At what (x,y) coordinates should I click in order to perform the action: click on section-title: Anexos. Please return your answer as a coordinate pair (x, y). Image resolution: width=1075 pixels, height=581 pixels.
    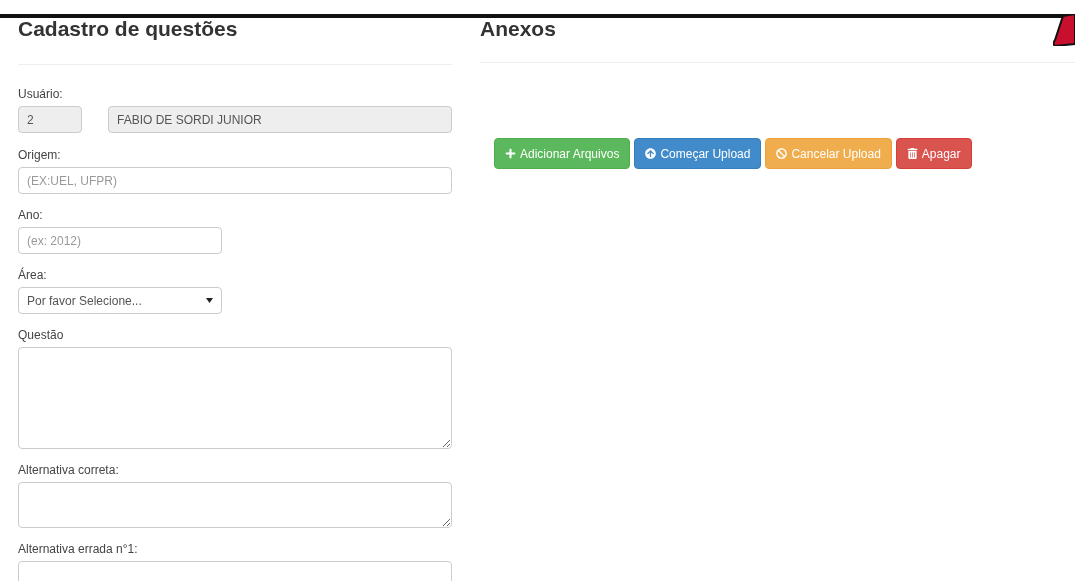
    Looking at the image, I should click on (518, 29).